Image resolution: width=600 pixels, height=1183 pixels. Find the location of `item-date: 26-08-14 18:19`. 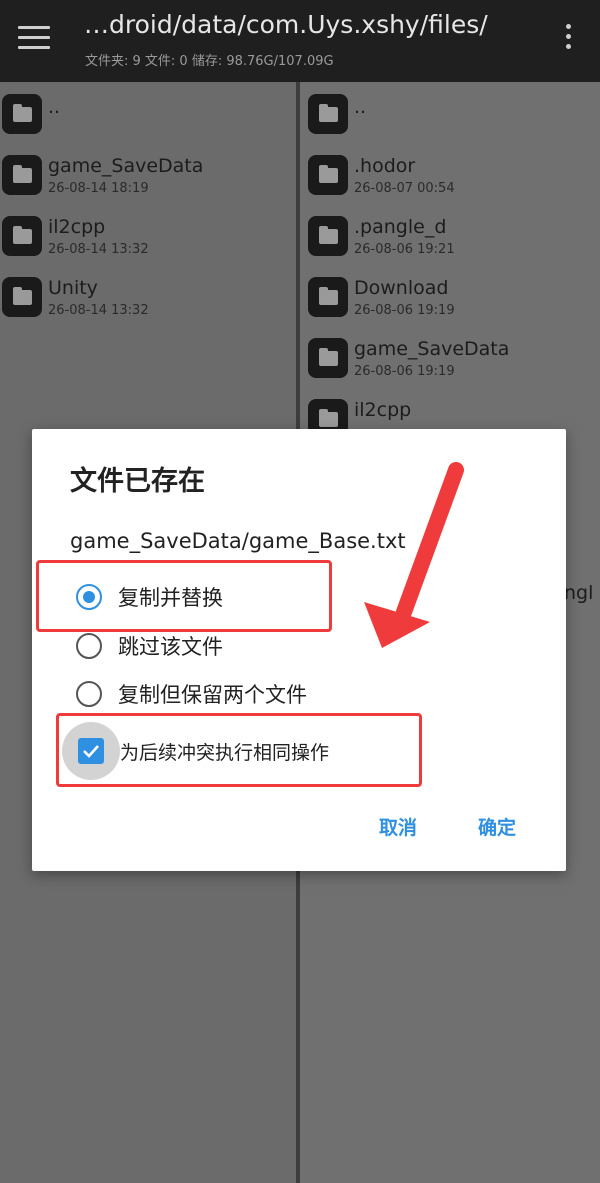

item-date: 26-08-14 18:19 is located at coordinates (98, 188).